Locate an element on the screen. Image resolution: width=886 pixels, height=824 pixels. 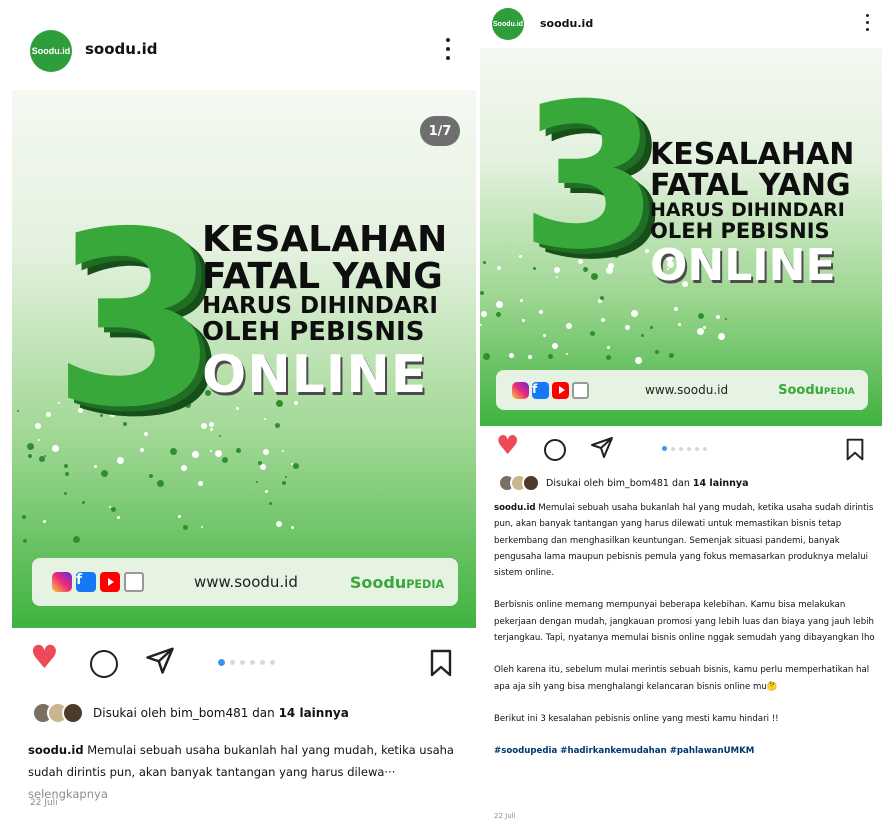
likes-middle: dan is located at coordinates (680, 483).